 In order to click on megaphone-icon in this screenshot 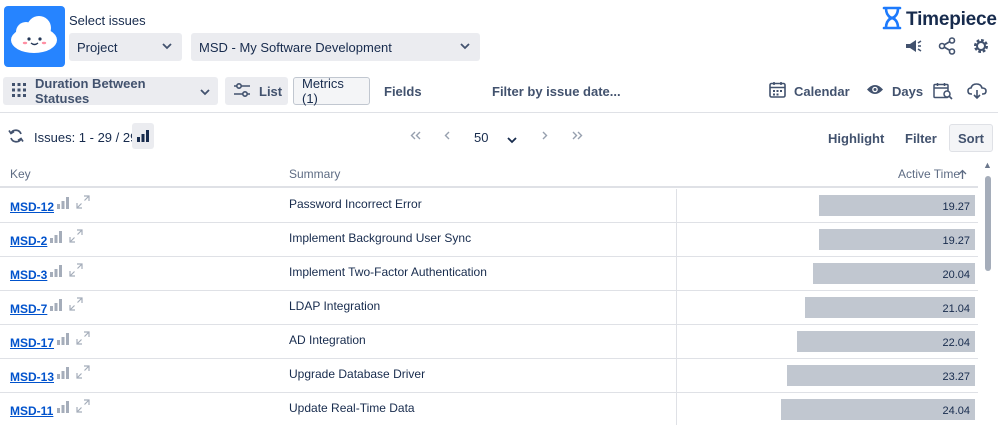, I will do `click(913, 46)`.